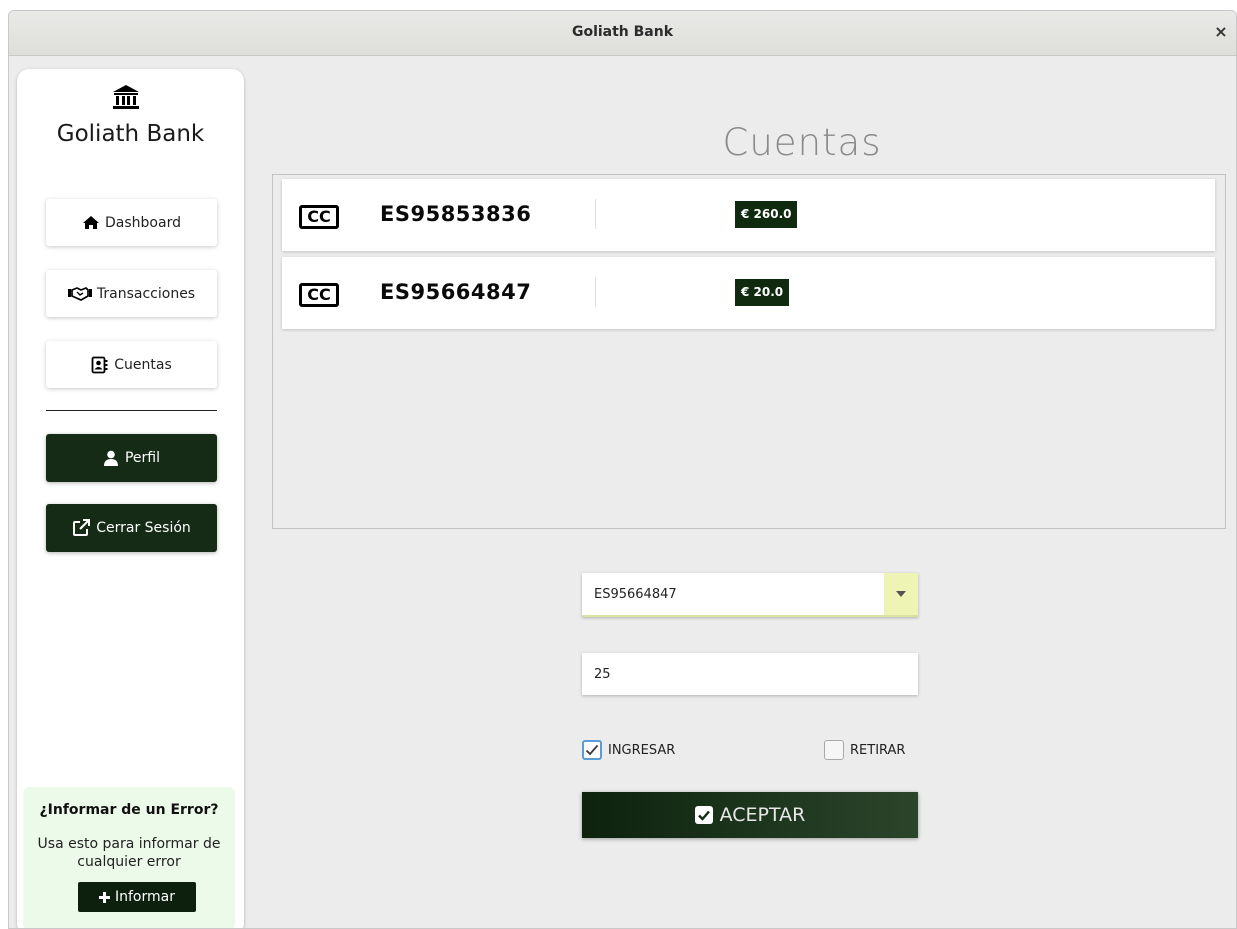 The width and height of the screenshot is (1237, 929). What do you see at coordinates (126, 97) in the screenshot?
I see `bank-icon` at bounding box center [126, 97].